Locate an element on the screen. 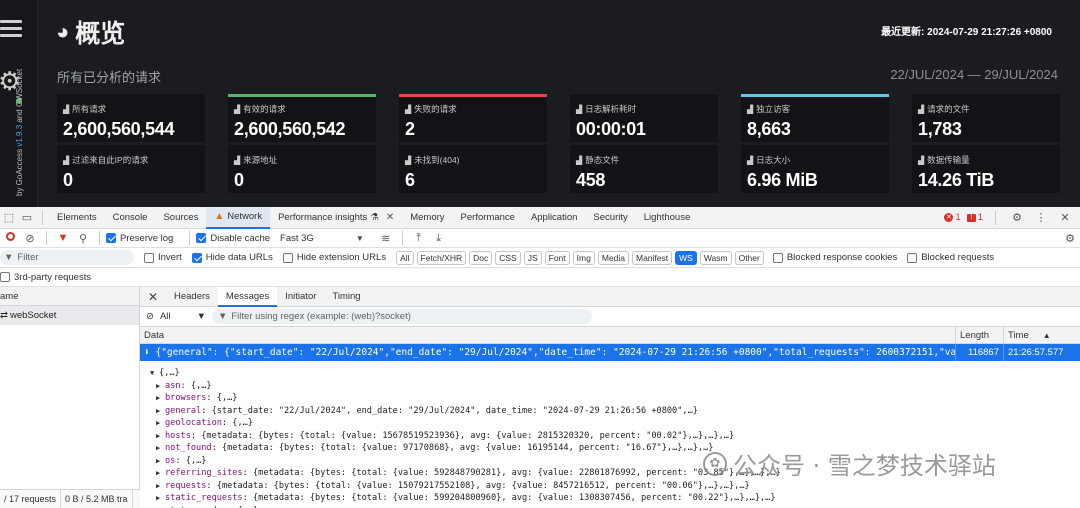 This screenshot has width=1080, height=508. tab-timing: Timing is located at coordinates (346, 297).